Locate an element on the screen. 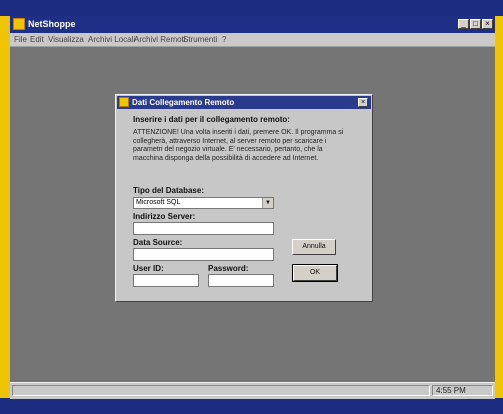 Image resolution: width=503 pixels, height=414 pixels. statusbar: 4:55 PM is located at coordinates (252, 390).